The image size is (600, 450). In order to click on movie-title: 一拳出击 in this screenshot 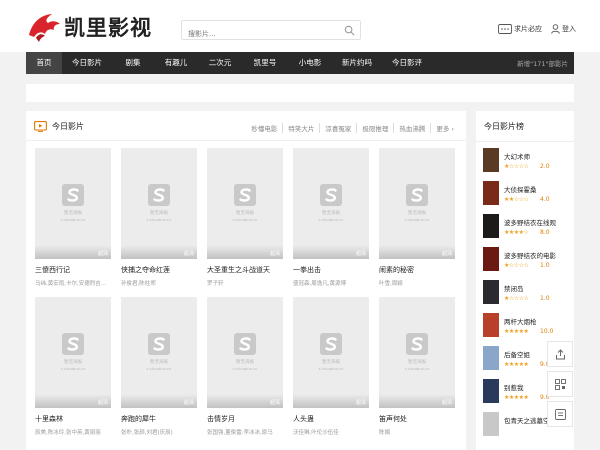, I will do `click(331, 270)`.